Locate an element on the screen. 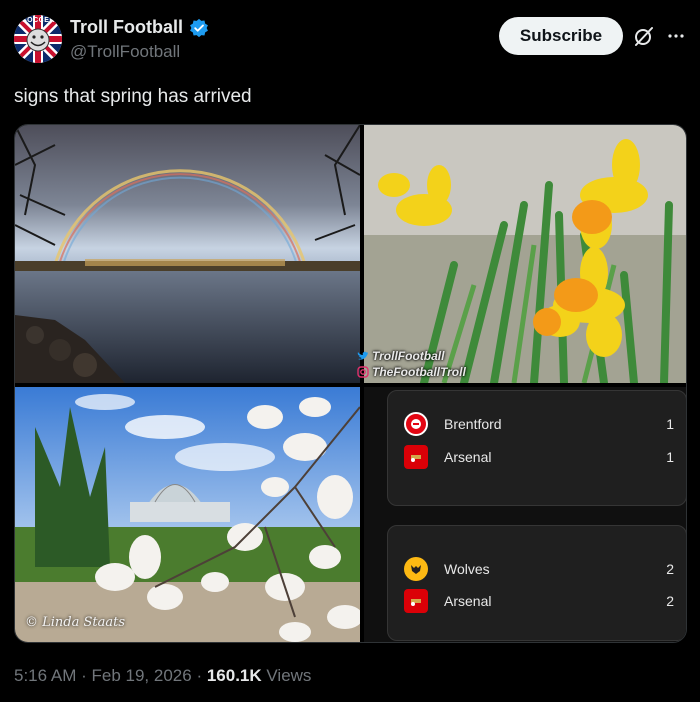  team-name: Brentford is located at coordinates (473, 424).